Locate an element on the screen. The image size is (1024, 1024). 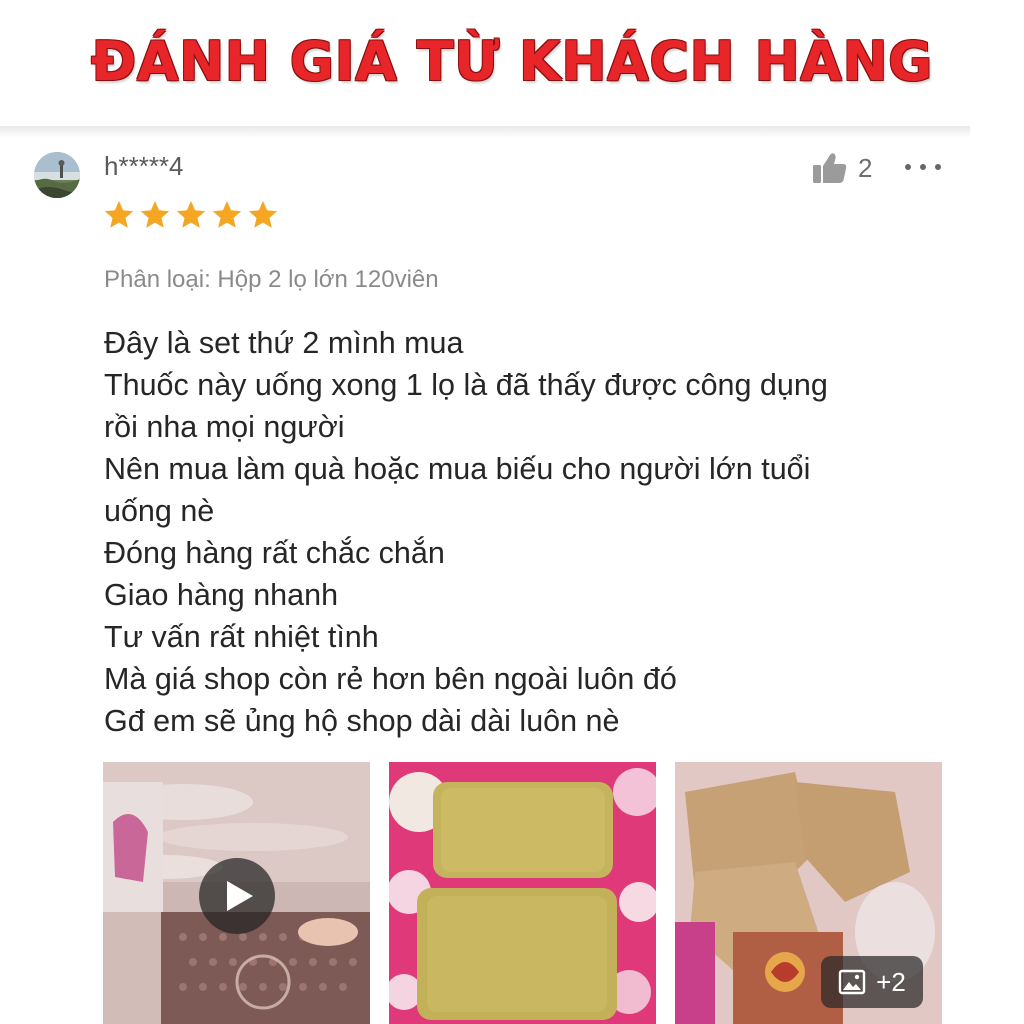
review-line: Tư vấn rất nhiệt tình is located at coordinates (241, 637).